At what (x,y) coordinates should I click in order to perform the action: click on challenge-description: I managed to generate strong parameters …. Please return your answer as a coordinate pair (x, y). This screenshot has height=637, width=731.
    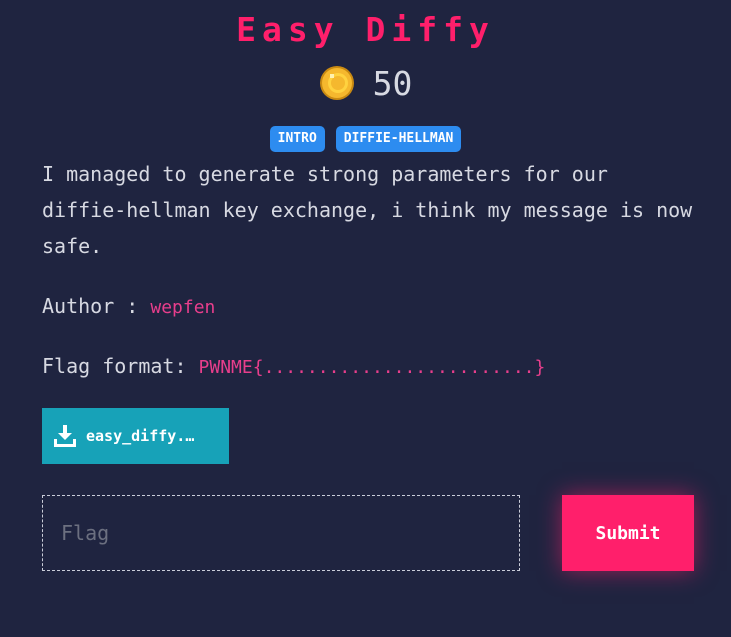
    Looking at the image, I should click on (367, 210).